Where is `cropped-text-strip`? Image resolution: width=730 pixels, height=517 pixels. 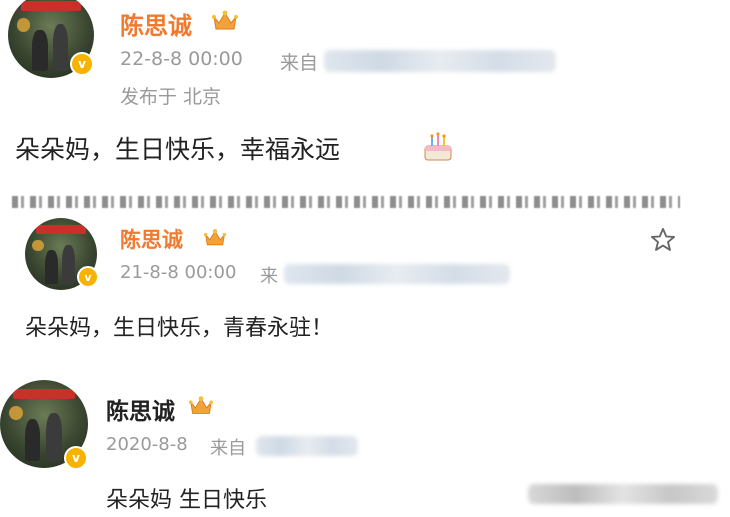
cropped-text-strip is located at coordinates (346, 202).